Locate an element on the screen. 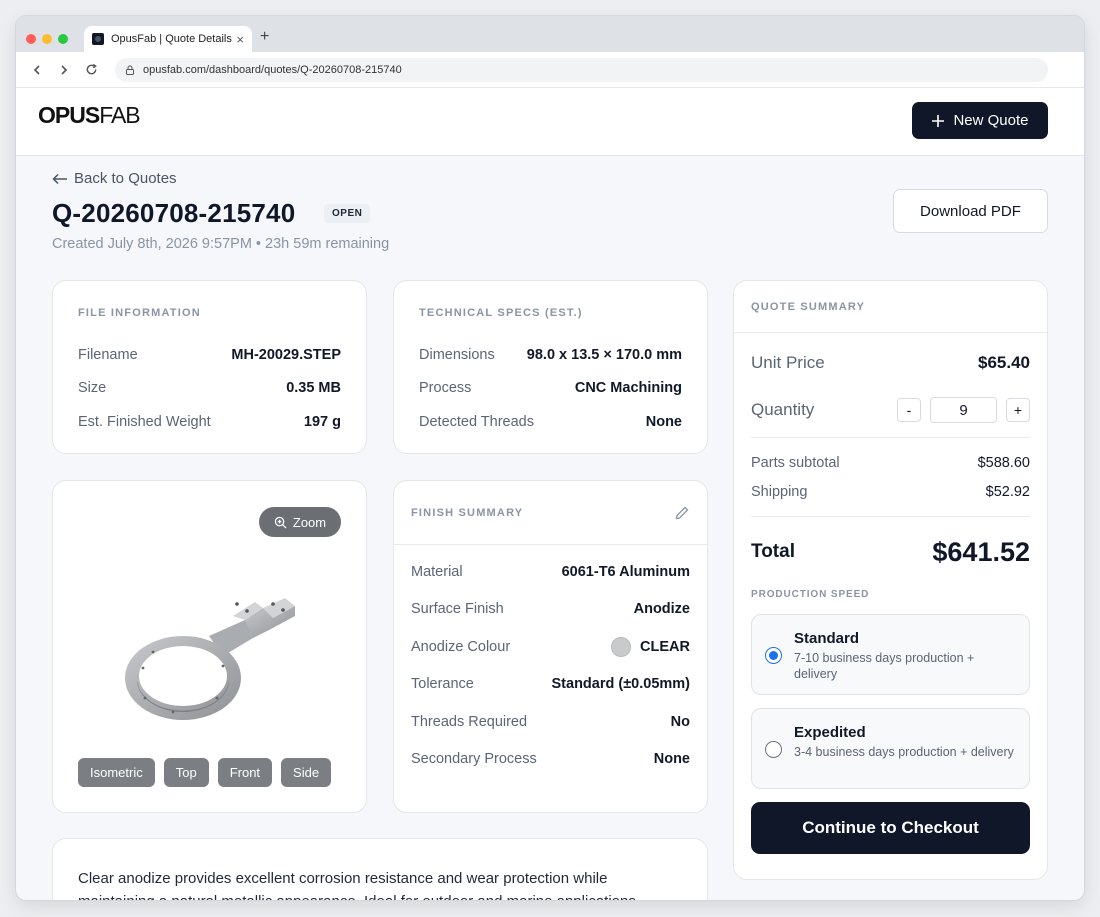  view-isometric-button: Isometric is located at coordinates (116, 772).